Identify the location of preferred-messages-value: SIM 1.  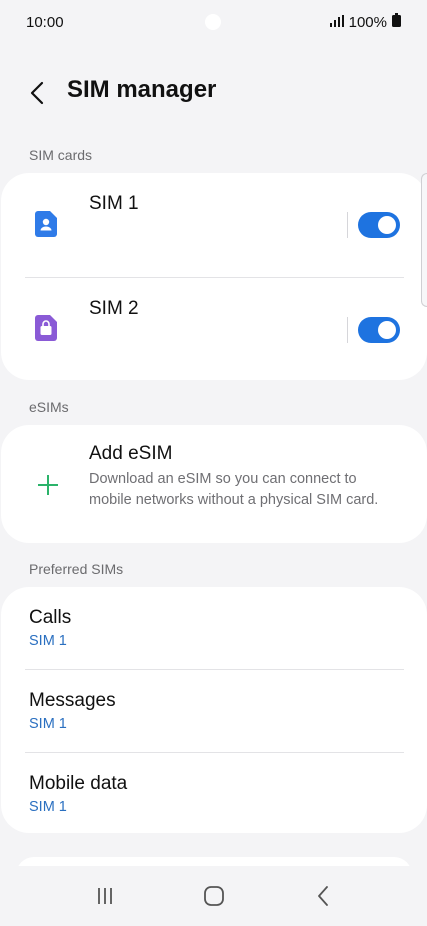
(48, 724).